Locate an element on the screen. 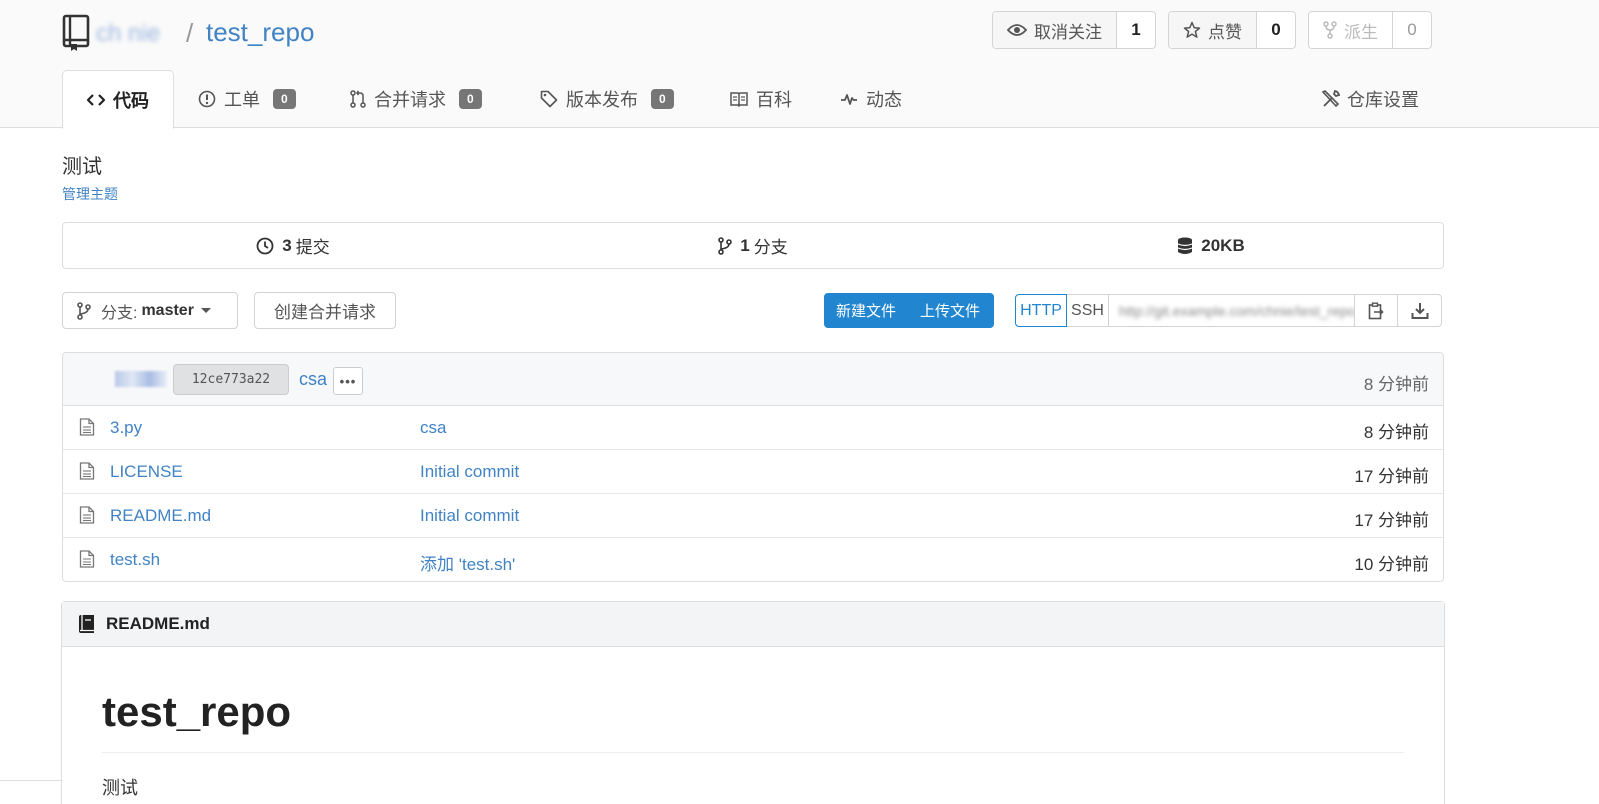 Image resolution: width=1599 pixels, height=804 pixels. database-icon is located at coordinates (1185, 245).